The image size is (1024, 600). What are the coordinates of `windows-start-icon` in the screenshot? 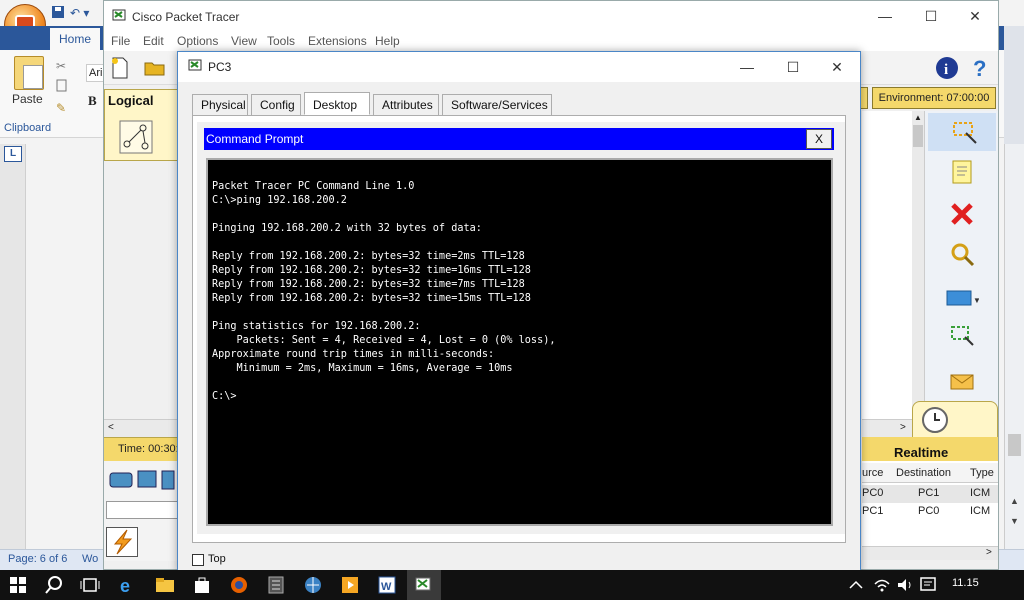 It's located at (18, 585).